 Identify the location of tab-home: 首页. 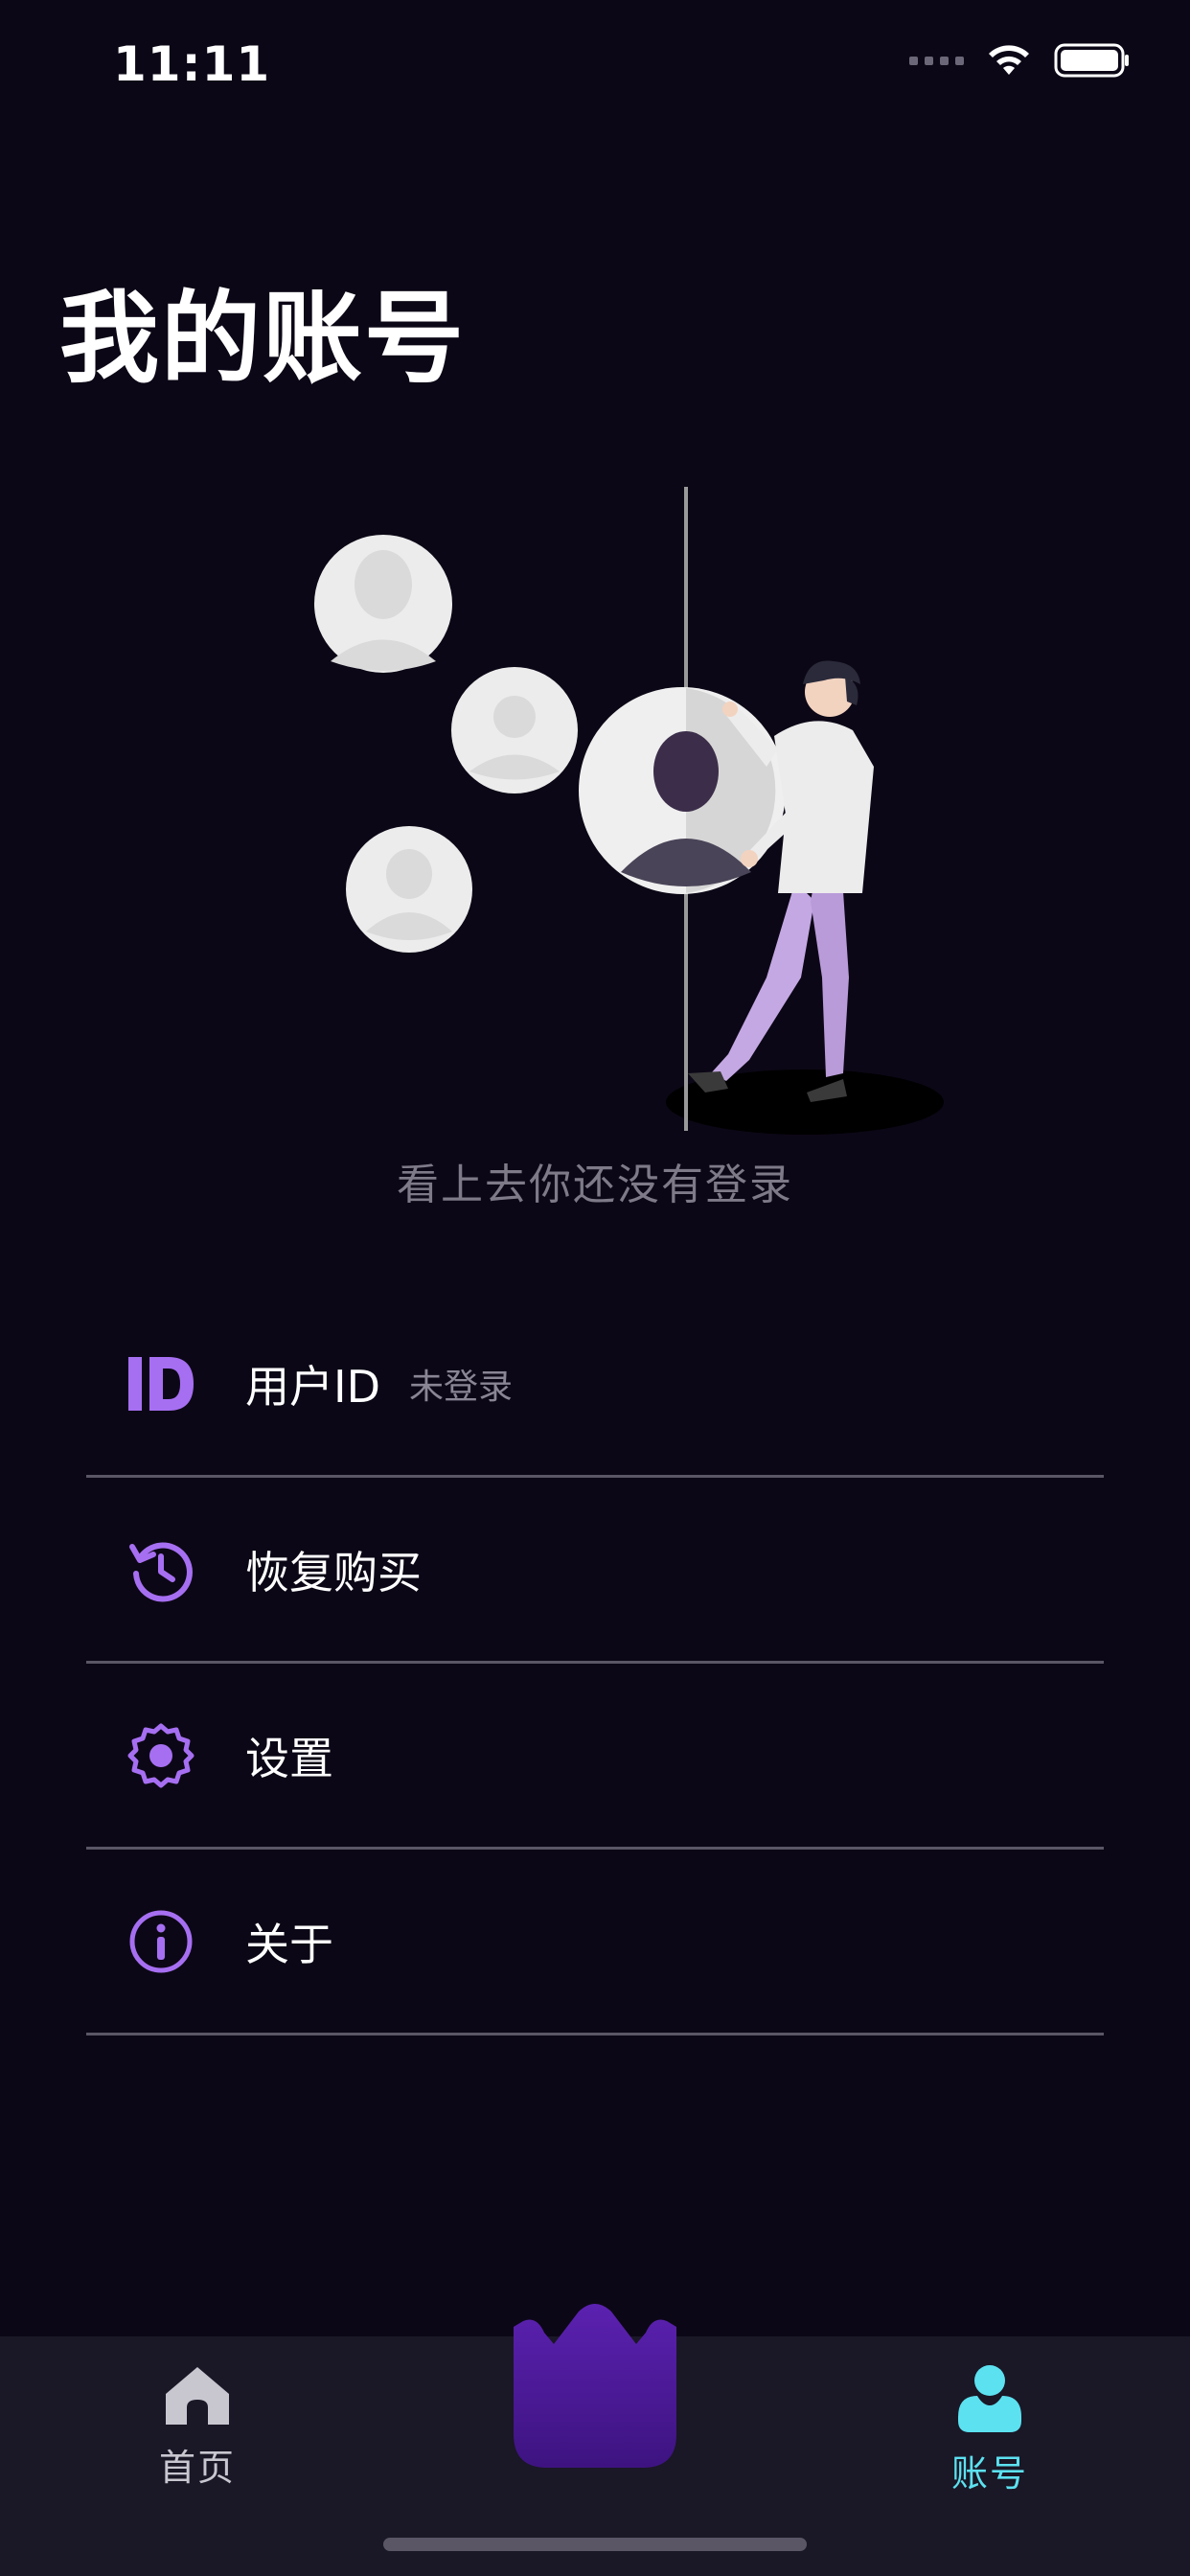
(198, 2427).